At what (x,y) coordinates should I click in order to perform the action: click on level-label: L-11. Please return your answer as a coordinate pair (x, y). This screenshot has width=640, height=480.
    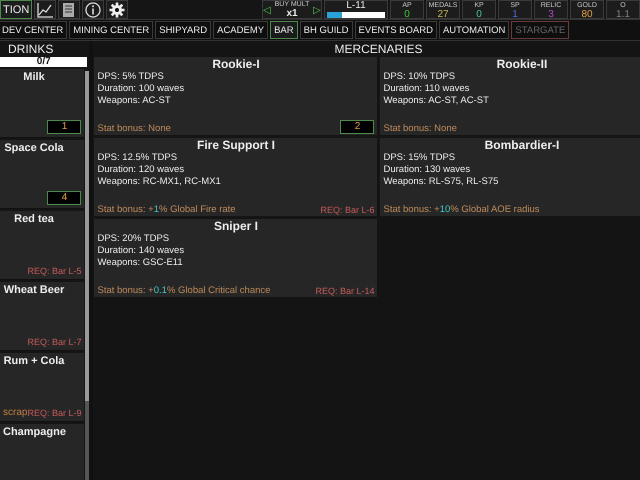
    Looking at the image, I should click on (356, 6).